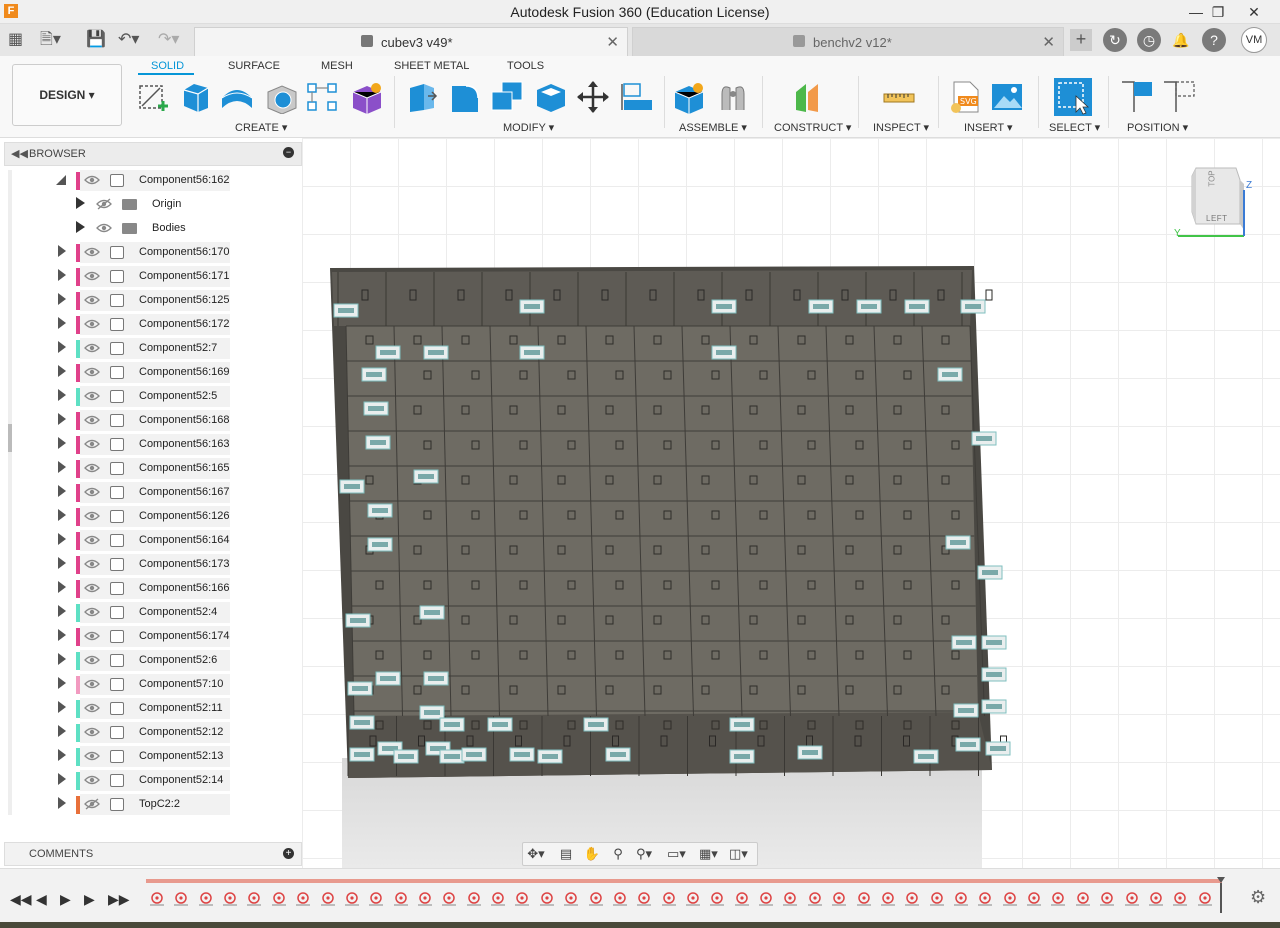  What do you see at coordinates (288, 853) in the screenshot?
I see `add-comment-icon: +` at bounding box center [288, 853].